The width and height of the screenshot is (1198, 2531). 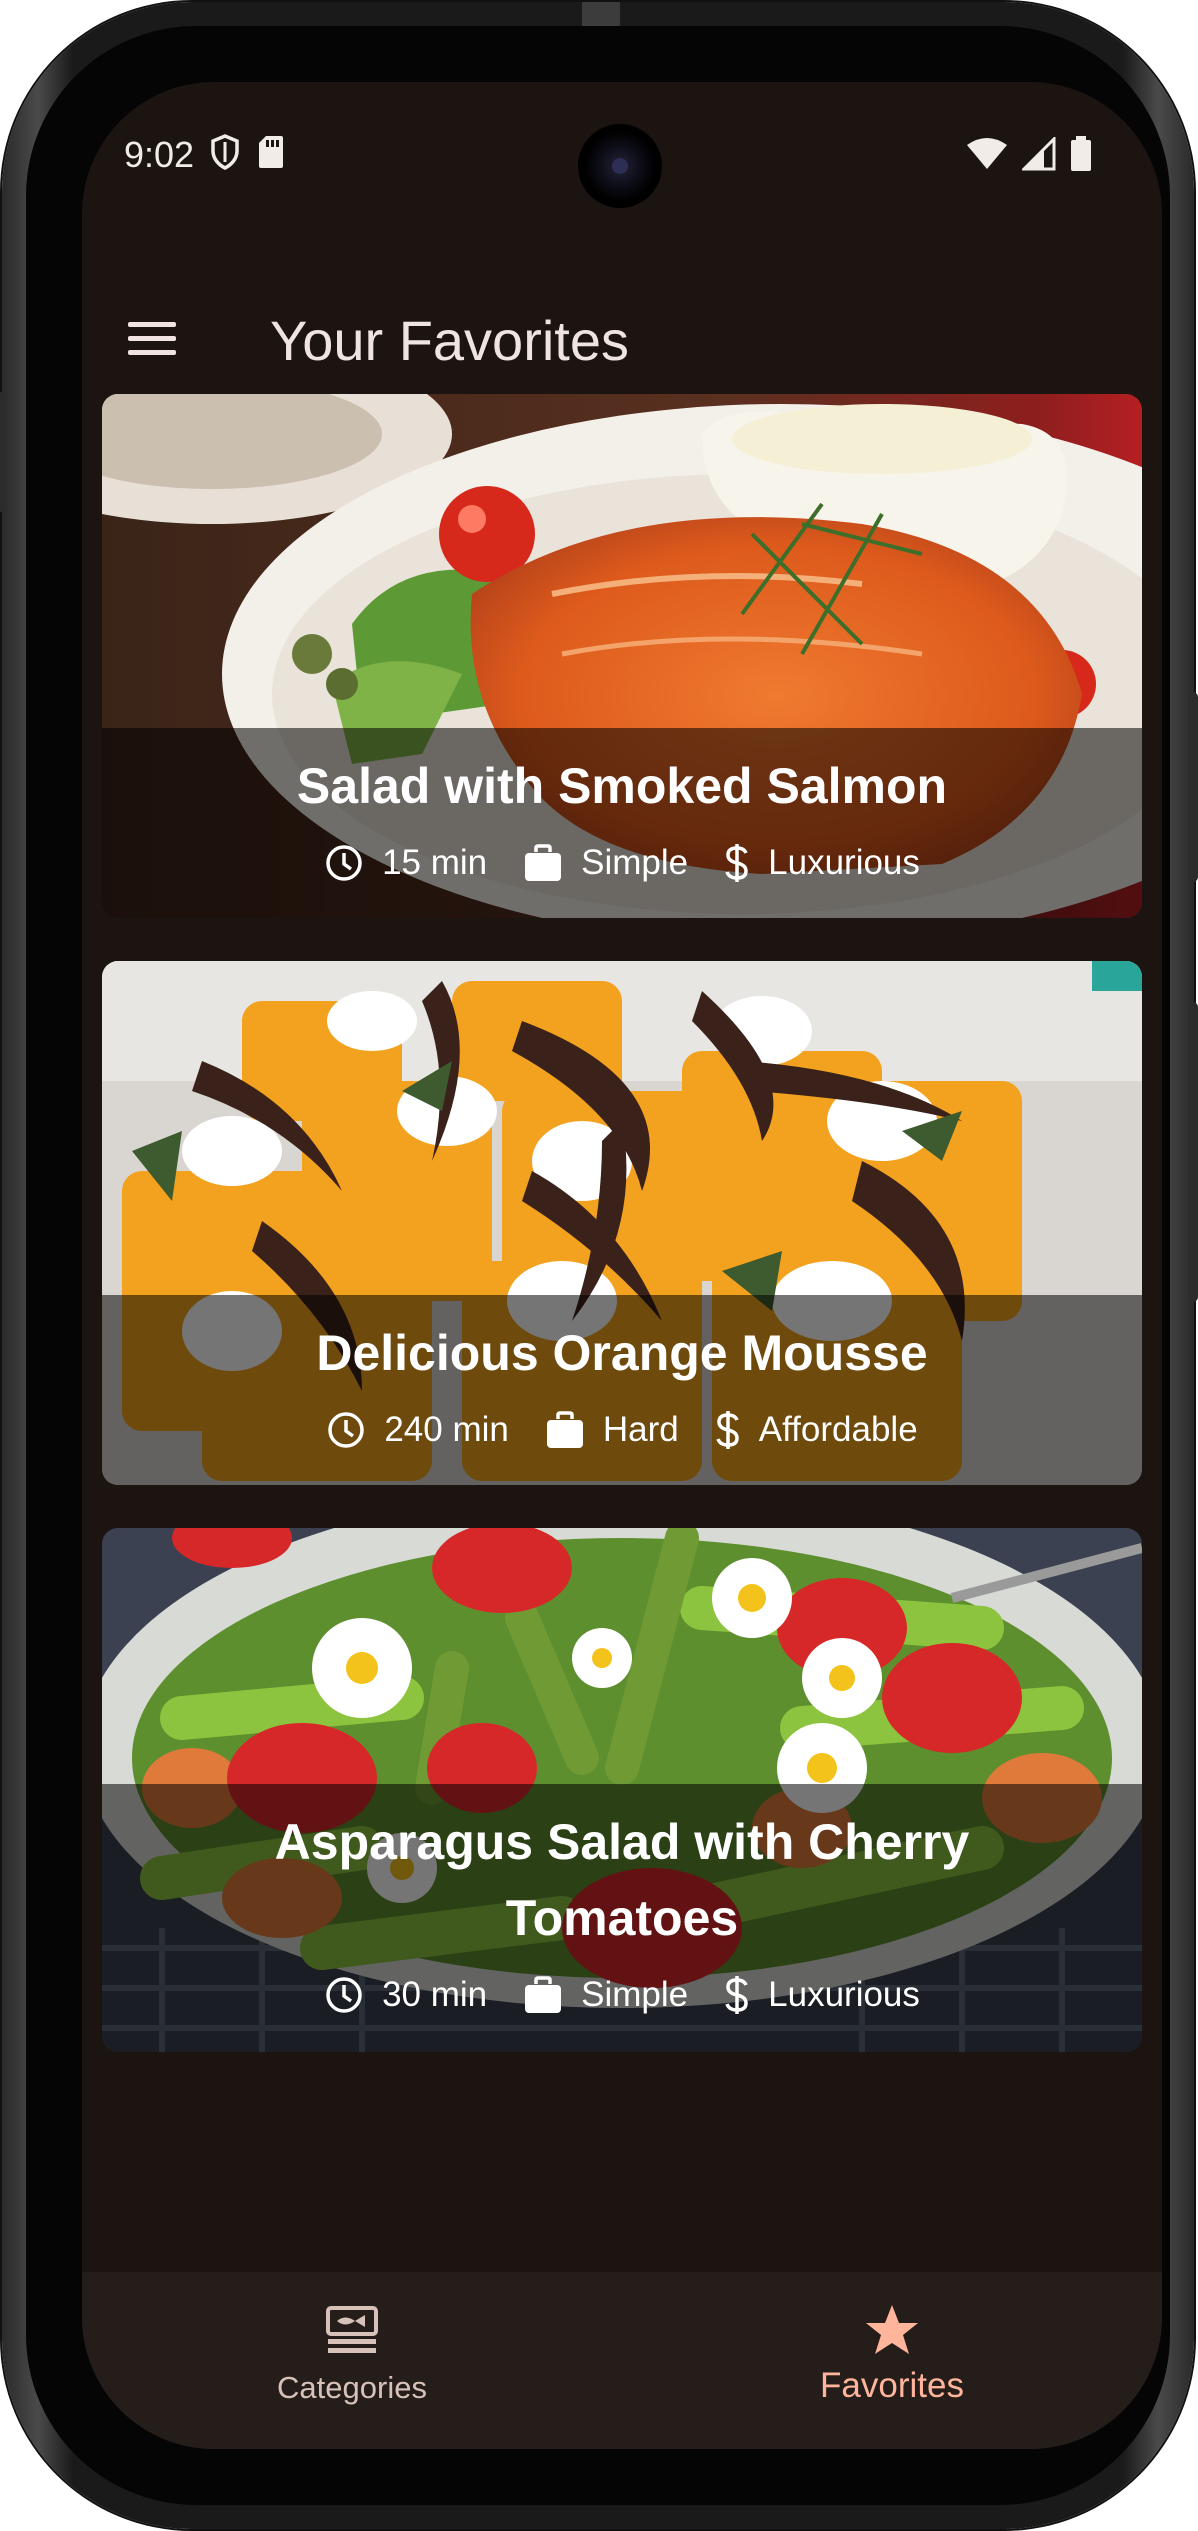 I want to click on meal-duration: 15 min, so click(x=405, y=863).